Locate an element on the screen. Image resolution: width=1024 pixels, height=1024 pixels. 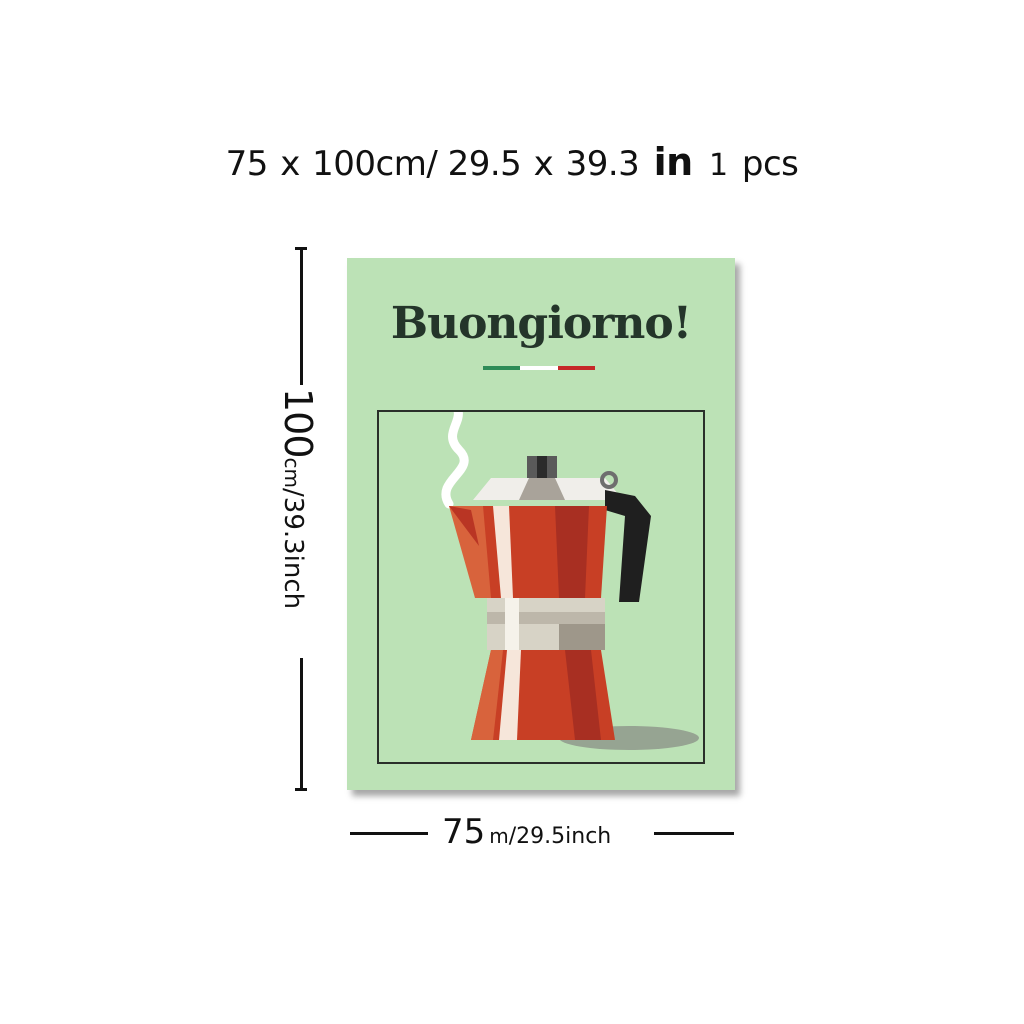
flag-red is located at coordinates (576, 368).